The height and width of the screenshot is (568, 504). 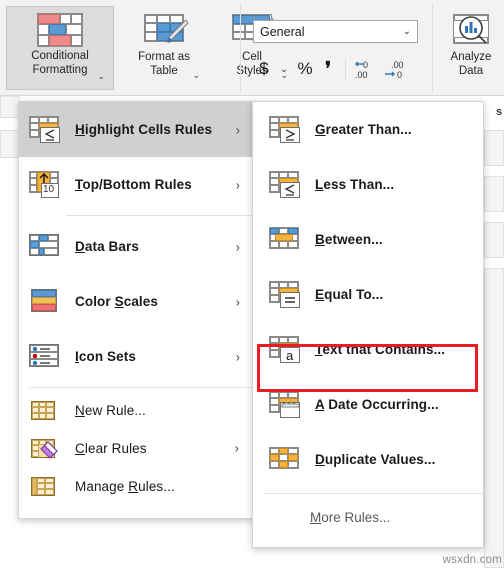 I want to click on number-format-select: General ⌄, so click(x=335, y=31).